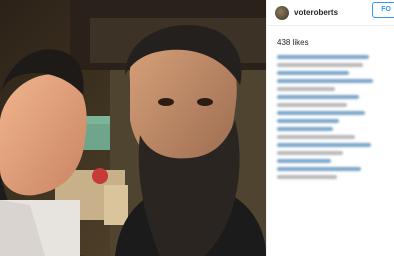  What do you see at coordinates (282, 12) in the screenshot?
I see `user-avatar` at bounding box center [282, 12].